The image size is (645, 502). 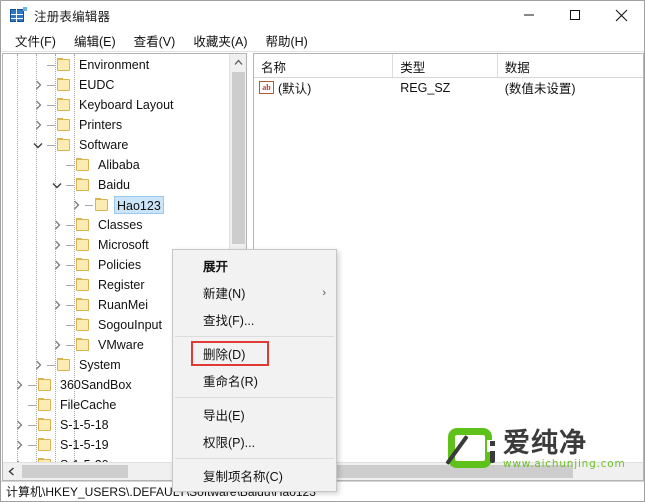 What do you see at coordinates (84, 445) in the screenshot?
I see `tree-item-label: S-1-5-19` at bounding box center [84, 445].